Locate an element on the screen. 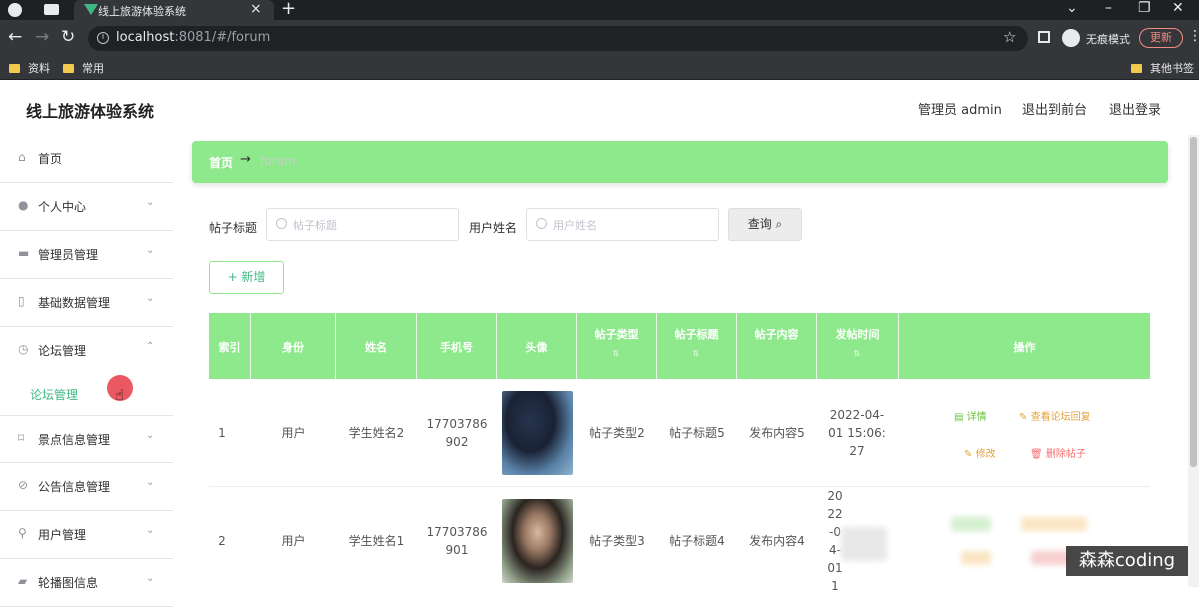 The image size is (1199, 607). chevron-down-icon: ⌄ is located at coordinates (150, 530).